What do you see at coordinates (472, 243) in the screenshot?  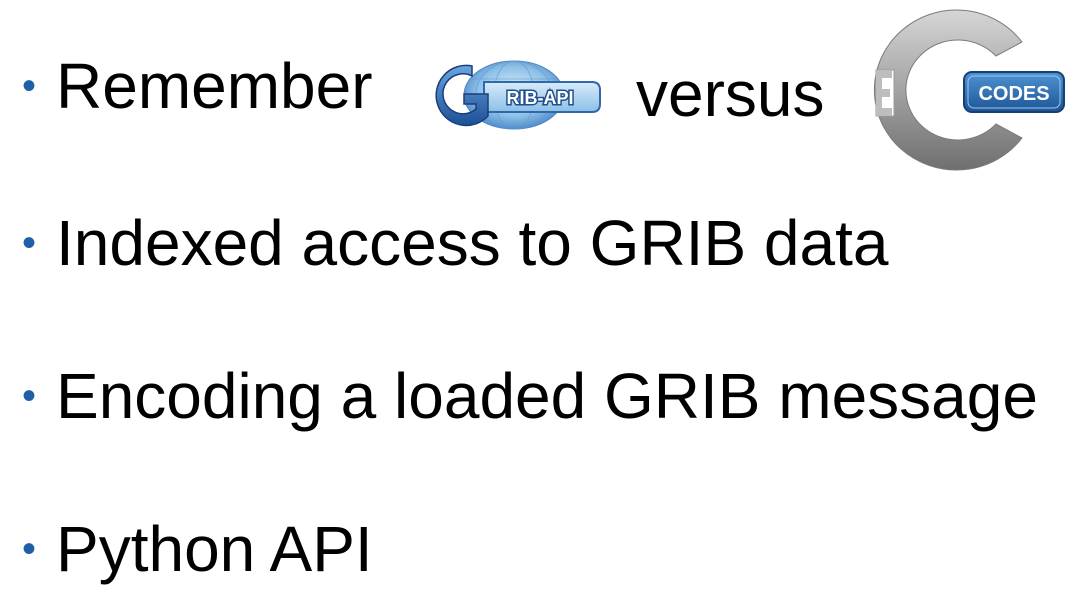 I see `bullet-text: Indexed access to GRIB data` at bounding box center [472, 243].